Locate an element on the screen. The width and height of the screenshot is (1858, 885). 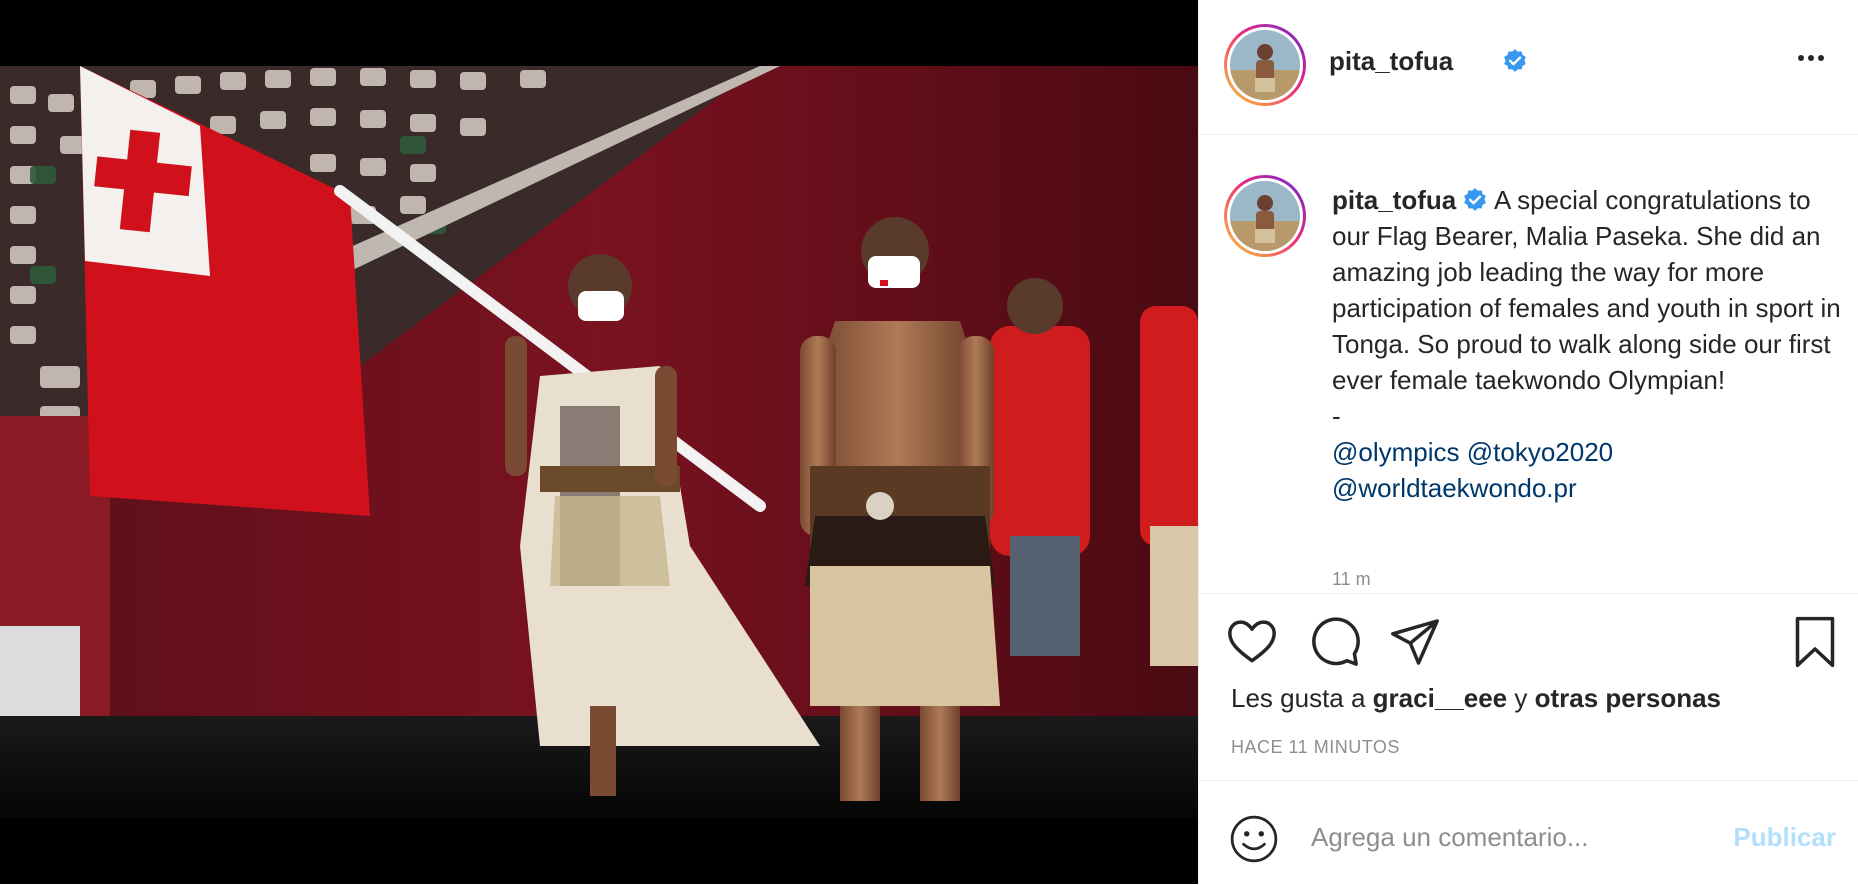
heart-icon is located at coordinates (1252, 641).